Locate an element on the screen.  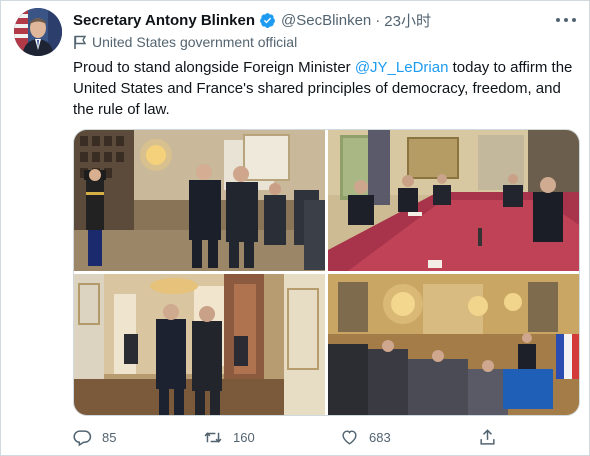
heart-icon is located at coordinates (349, 437).